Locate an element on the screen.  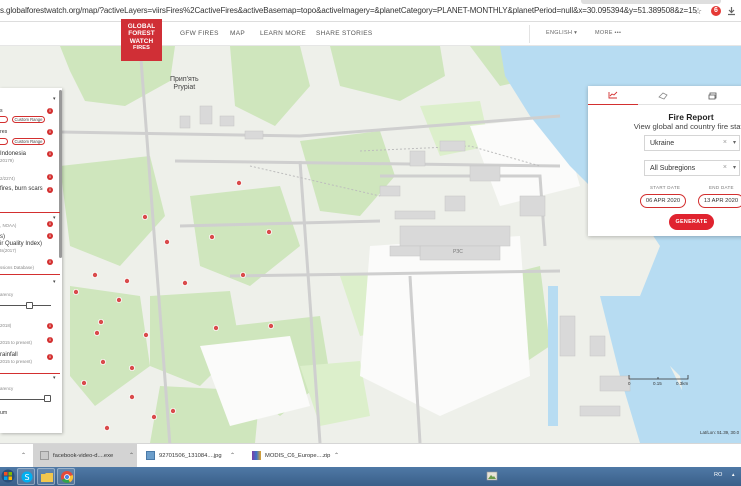
facility-label: РЗС is located at coordinates (458, 252).